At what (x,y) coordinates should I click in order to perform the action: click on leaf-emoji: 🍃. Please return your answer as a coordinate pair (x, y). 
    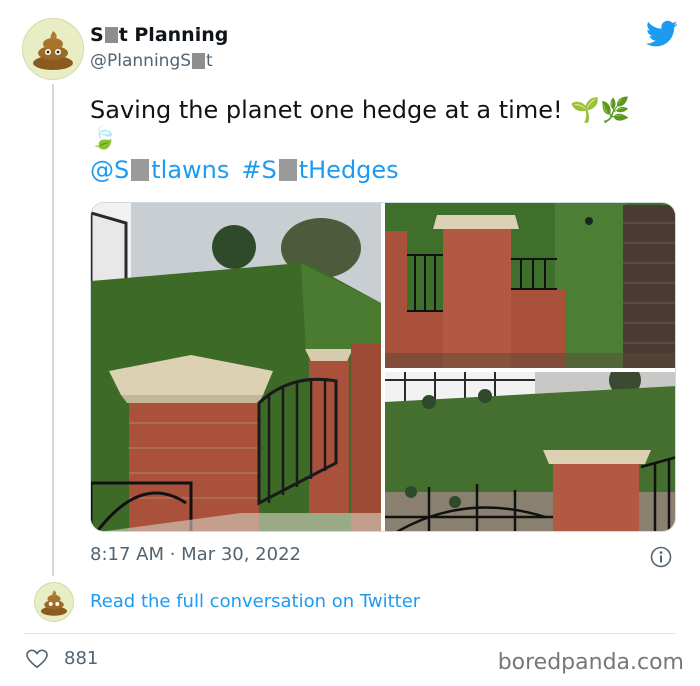
    Looking at the image, I should click on (104, 138).